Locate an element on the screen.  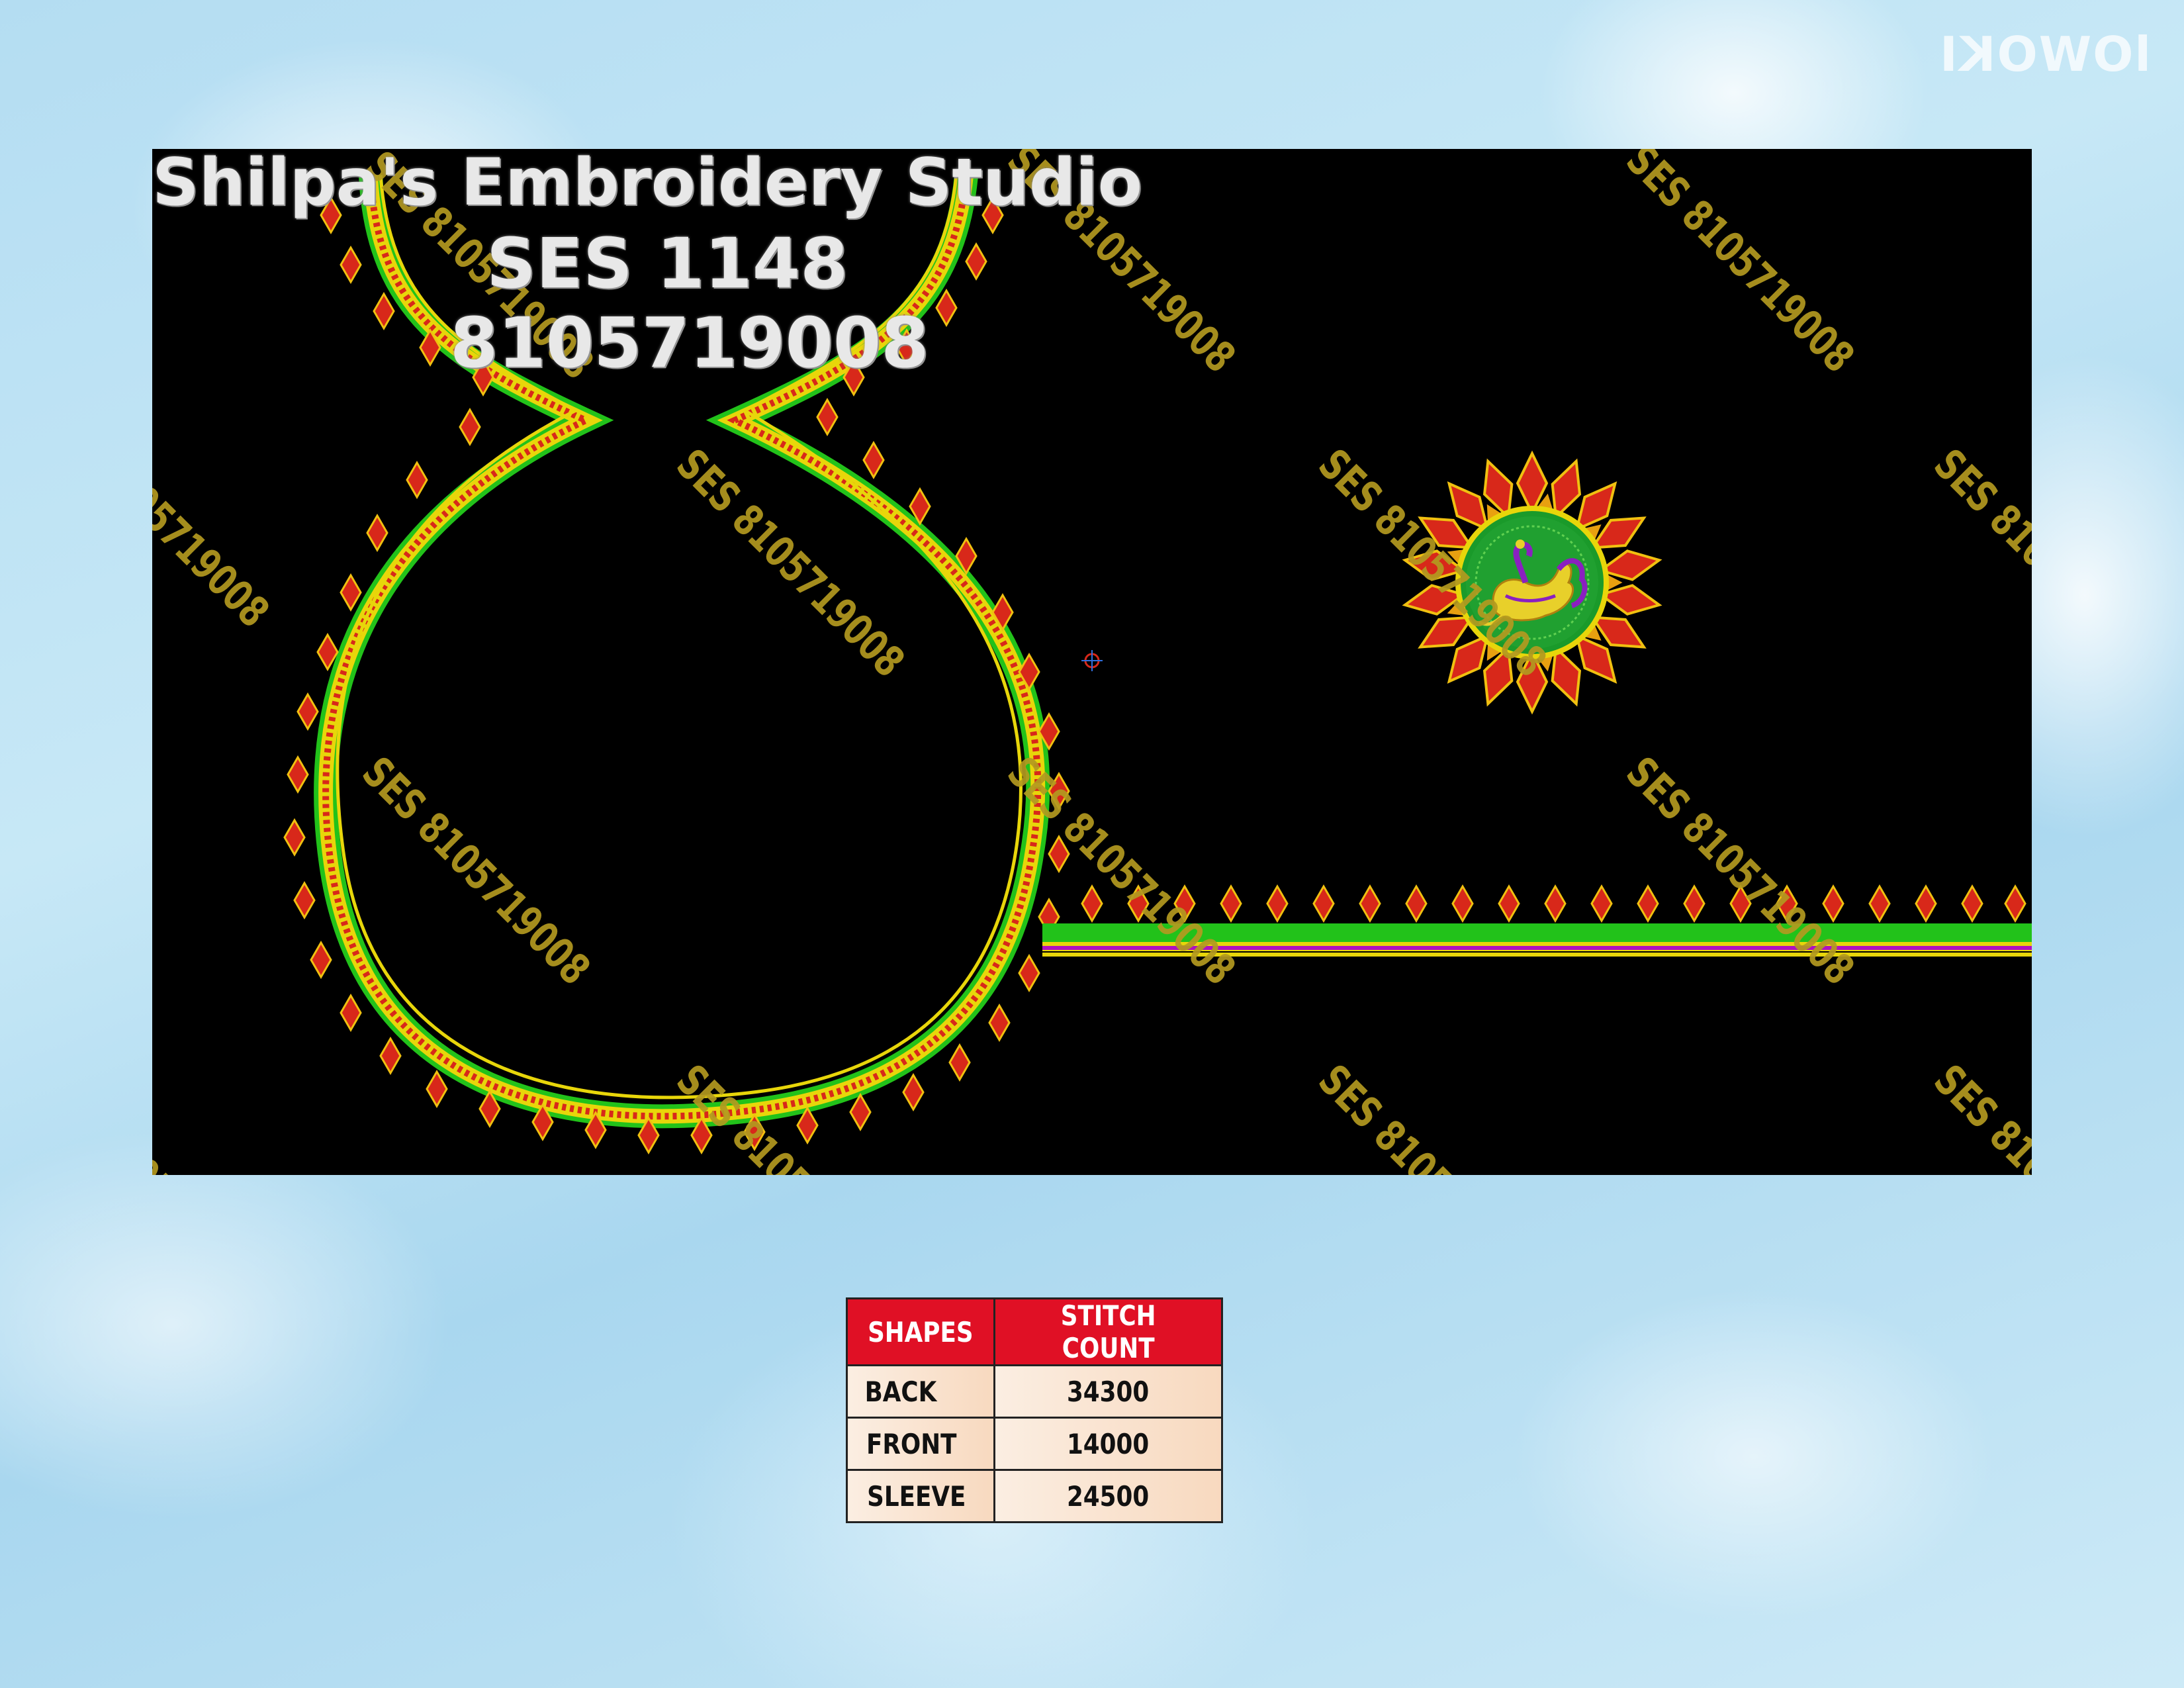
shape-name: SLEEVE is located at coordinates (920, 1496).